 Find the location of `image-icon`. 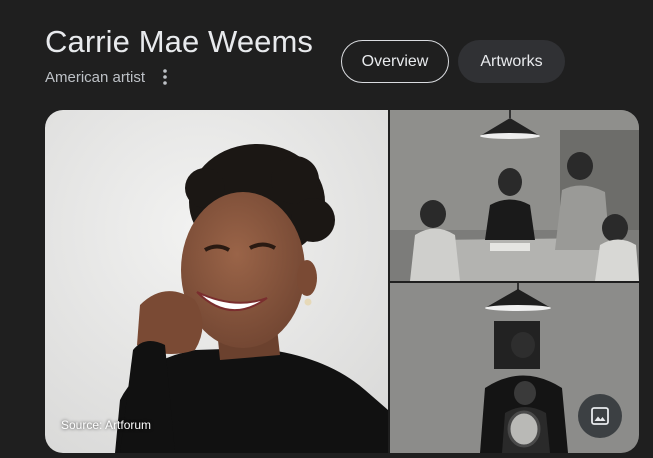

image-icon is located at coordinates (600, 416).